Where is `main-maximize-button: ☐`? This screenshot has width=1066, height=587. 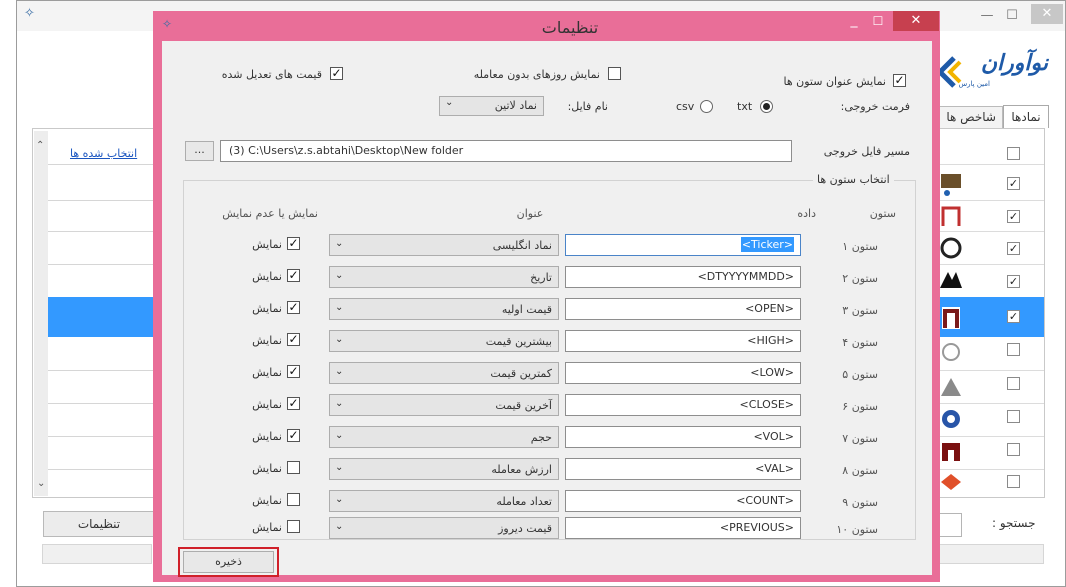
main-maximize-button: ☐ is located at coordinates (1012, 16).